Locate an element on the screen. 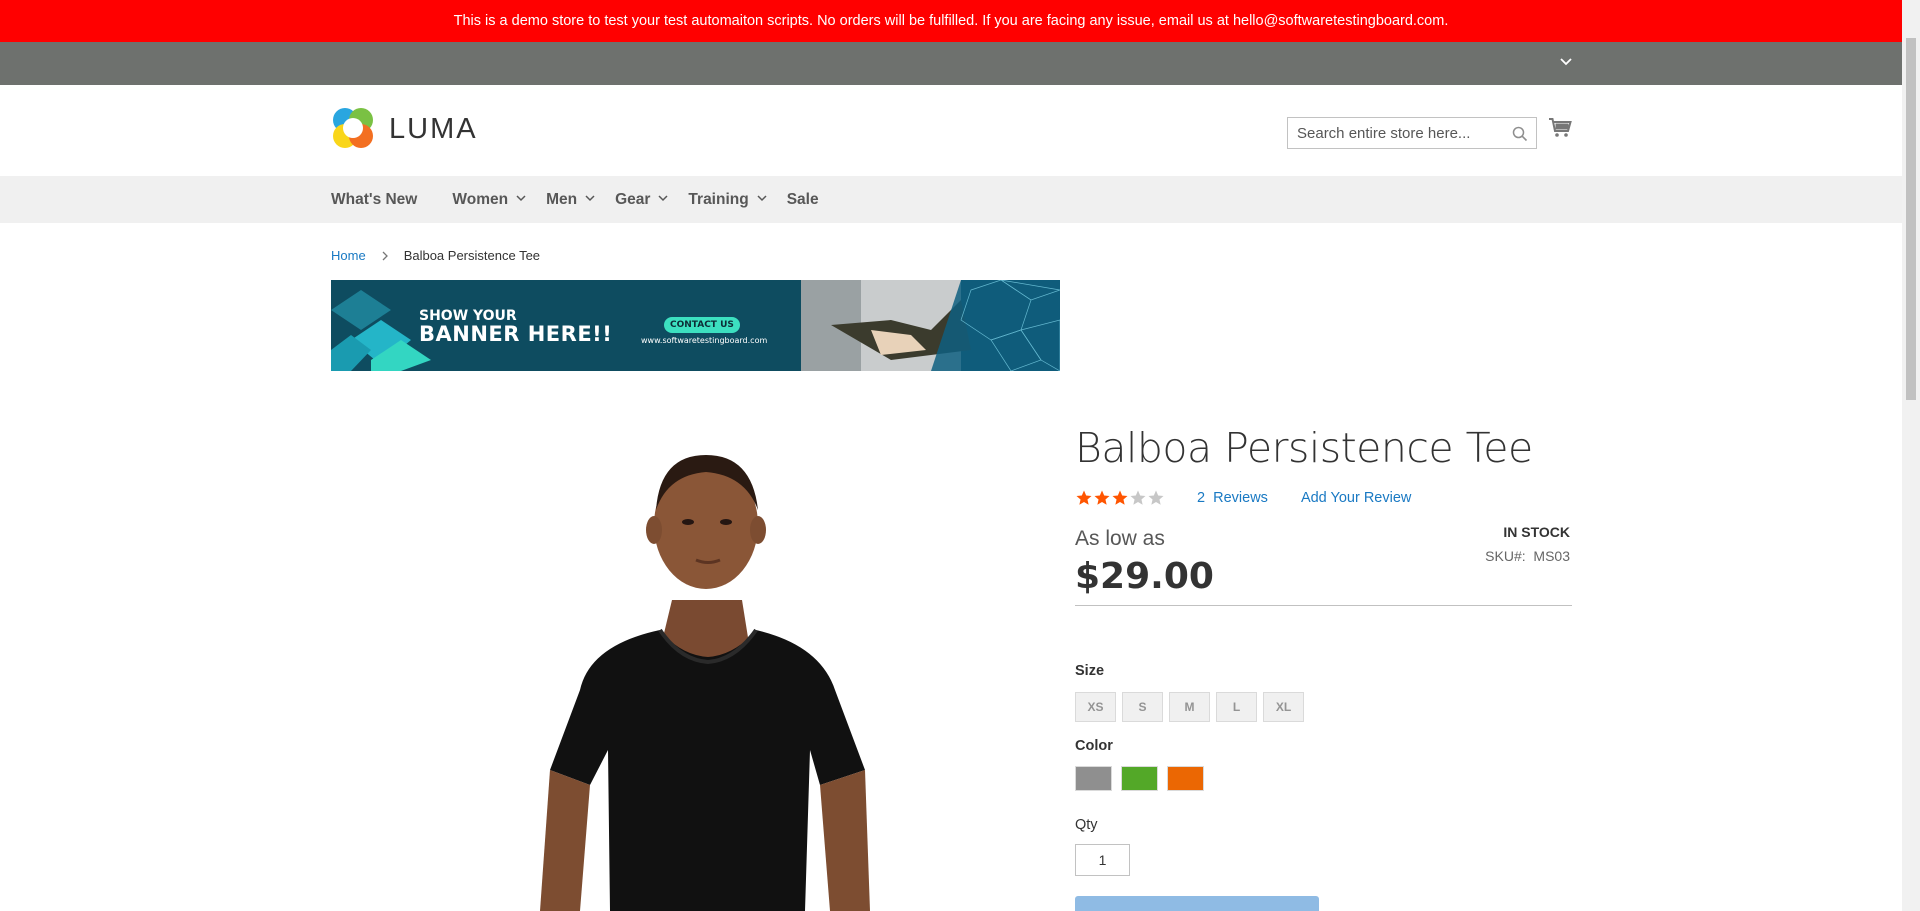 This screenshot has width=1920, height=911. breadcrumb: Home Balboa Persistence Tee is located at coordinates (435, 255).